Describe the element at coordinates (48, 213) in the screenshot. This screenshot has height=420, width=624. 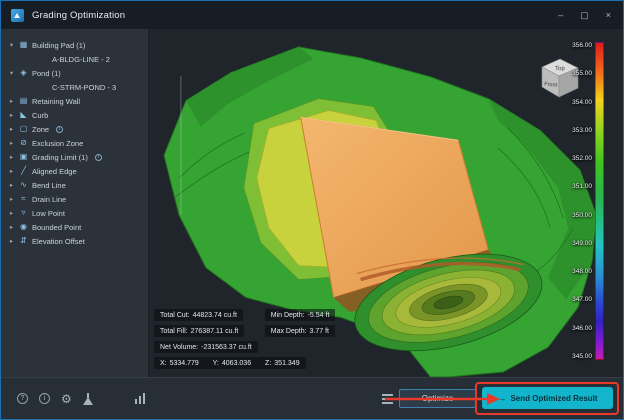
I see `tree-item-label: Low Point` at that location.